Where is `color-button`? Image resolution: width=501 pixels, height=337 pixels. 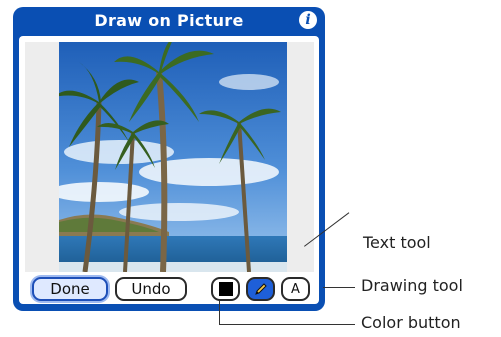 color-button is located at coordinates (225, 289).